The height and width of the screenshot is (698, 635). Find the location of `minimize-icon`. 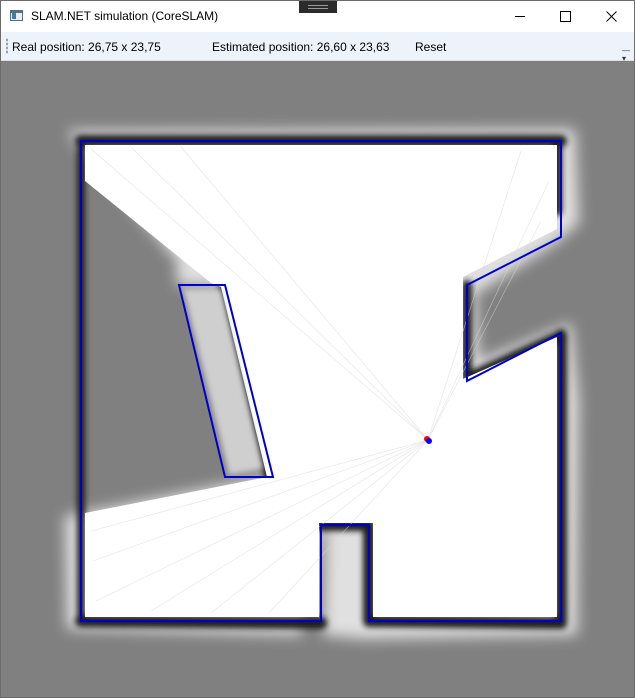

minimize-icon is located at coordinates (520, 16).